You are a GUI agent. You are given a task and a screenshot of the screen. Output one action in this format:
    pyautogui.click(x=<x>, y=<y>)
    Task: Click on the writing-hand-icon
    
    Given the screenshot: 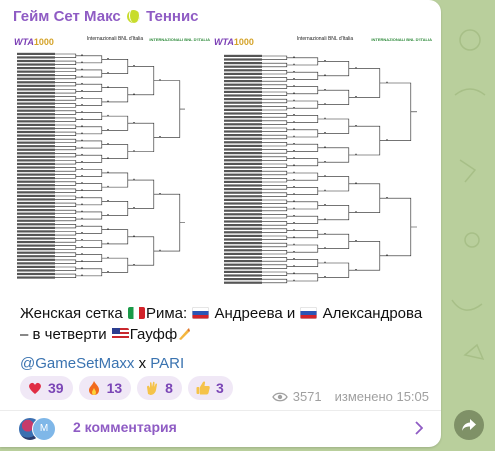 What is the action you would take?
    pyautogui.click(x=185, y=334)
    